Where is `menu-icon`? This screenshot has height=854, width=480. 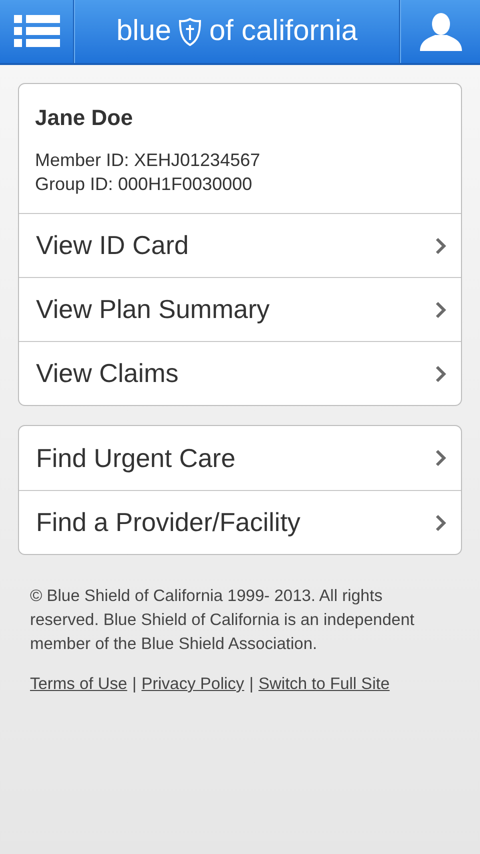
menu-icon is located at coordinates (37, 31).